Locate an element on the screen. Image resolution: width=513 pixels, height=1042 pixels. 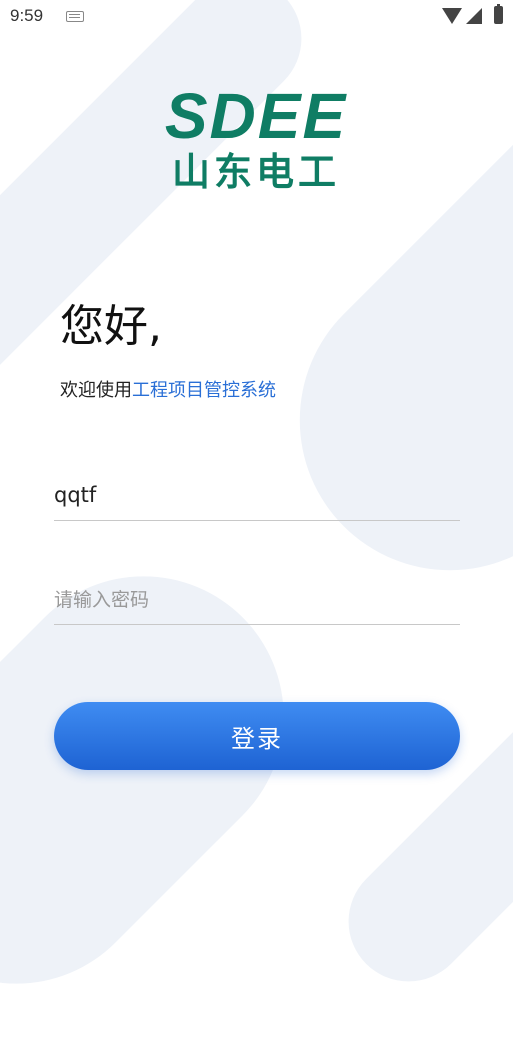
logo-chinese: 山东电工 is located at coordinates (255, 172).